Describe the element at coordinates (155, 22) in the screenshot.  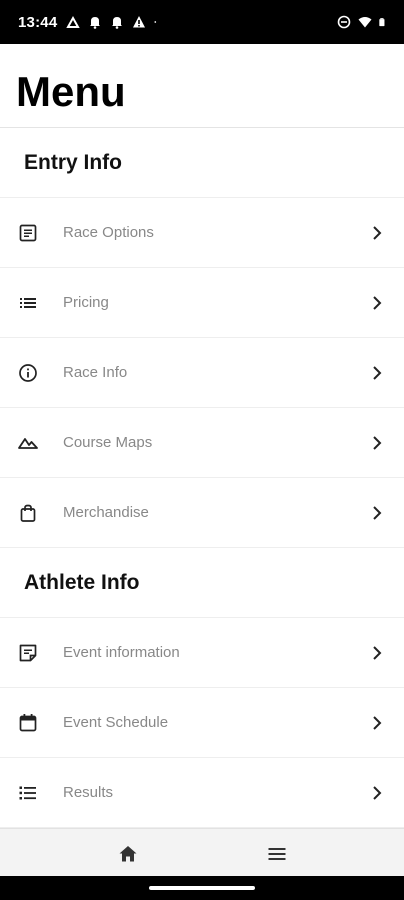
I see `dot-icon` at that location.